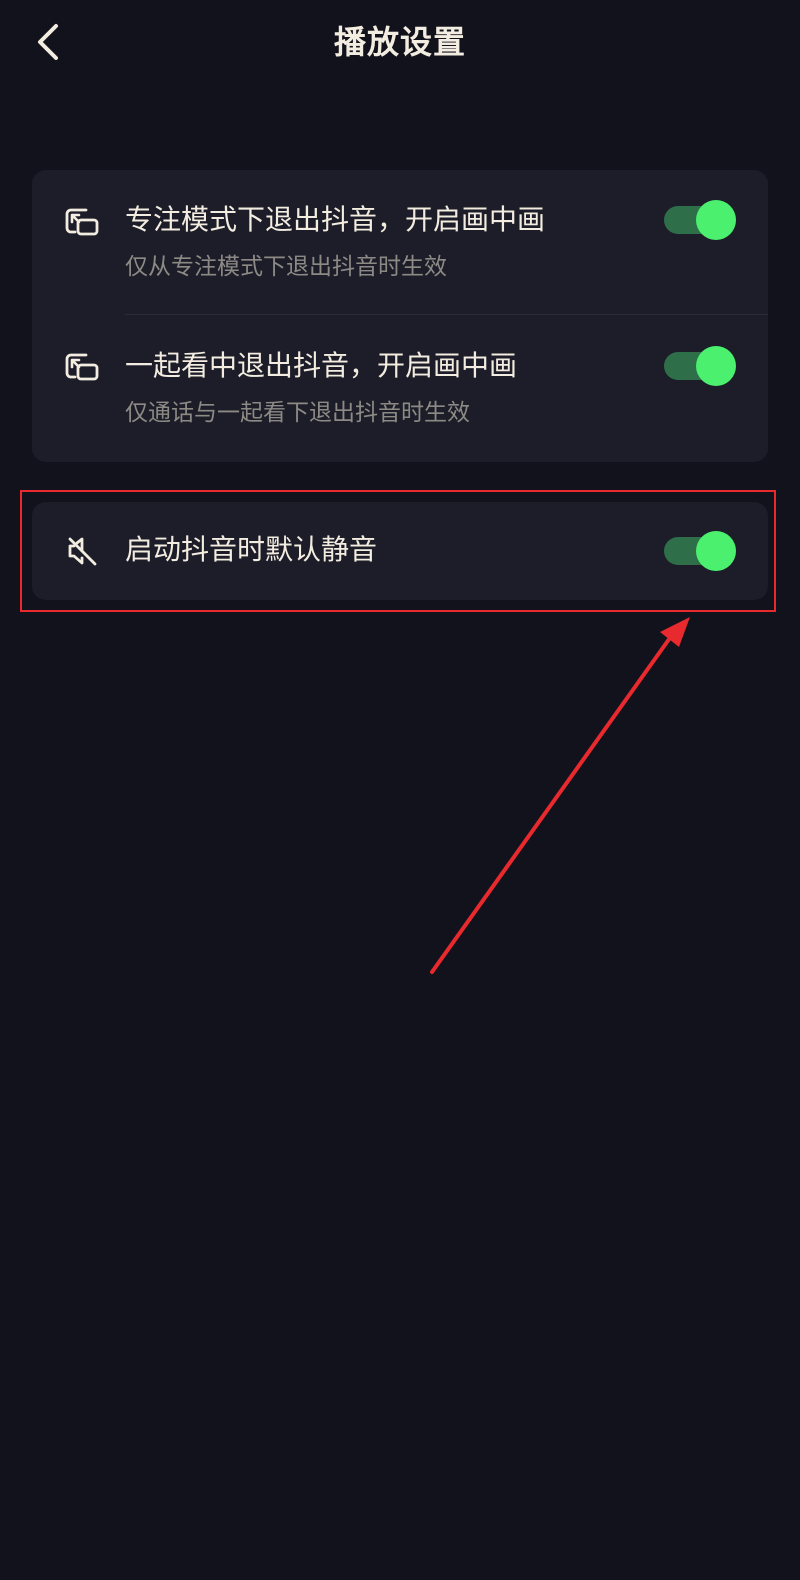 This screenshot has width=800, height=1580. I want to click on setting-subtitle: 仅从专注模式下退出抖音时生效, so click(286, 267).